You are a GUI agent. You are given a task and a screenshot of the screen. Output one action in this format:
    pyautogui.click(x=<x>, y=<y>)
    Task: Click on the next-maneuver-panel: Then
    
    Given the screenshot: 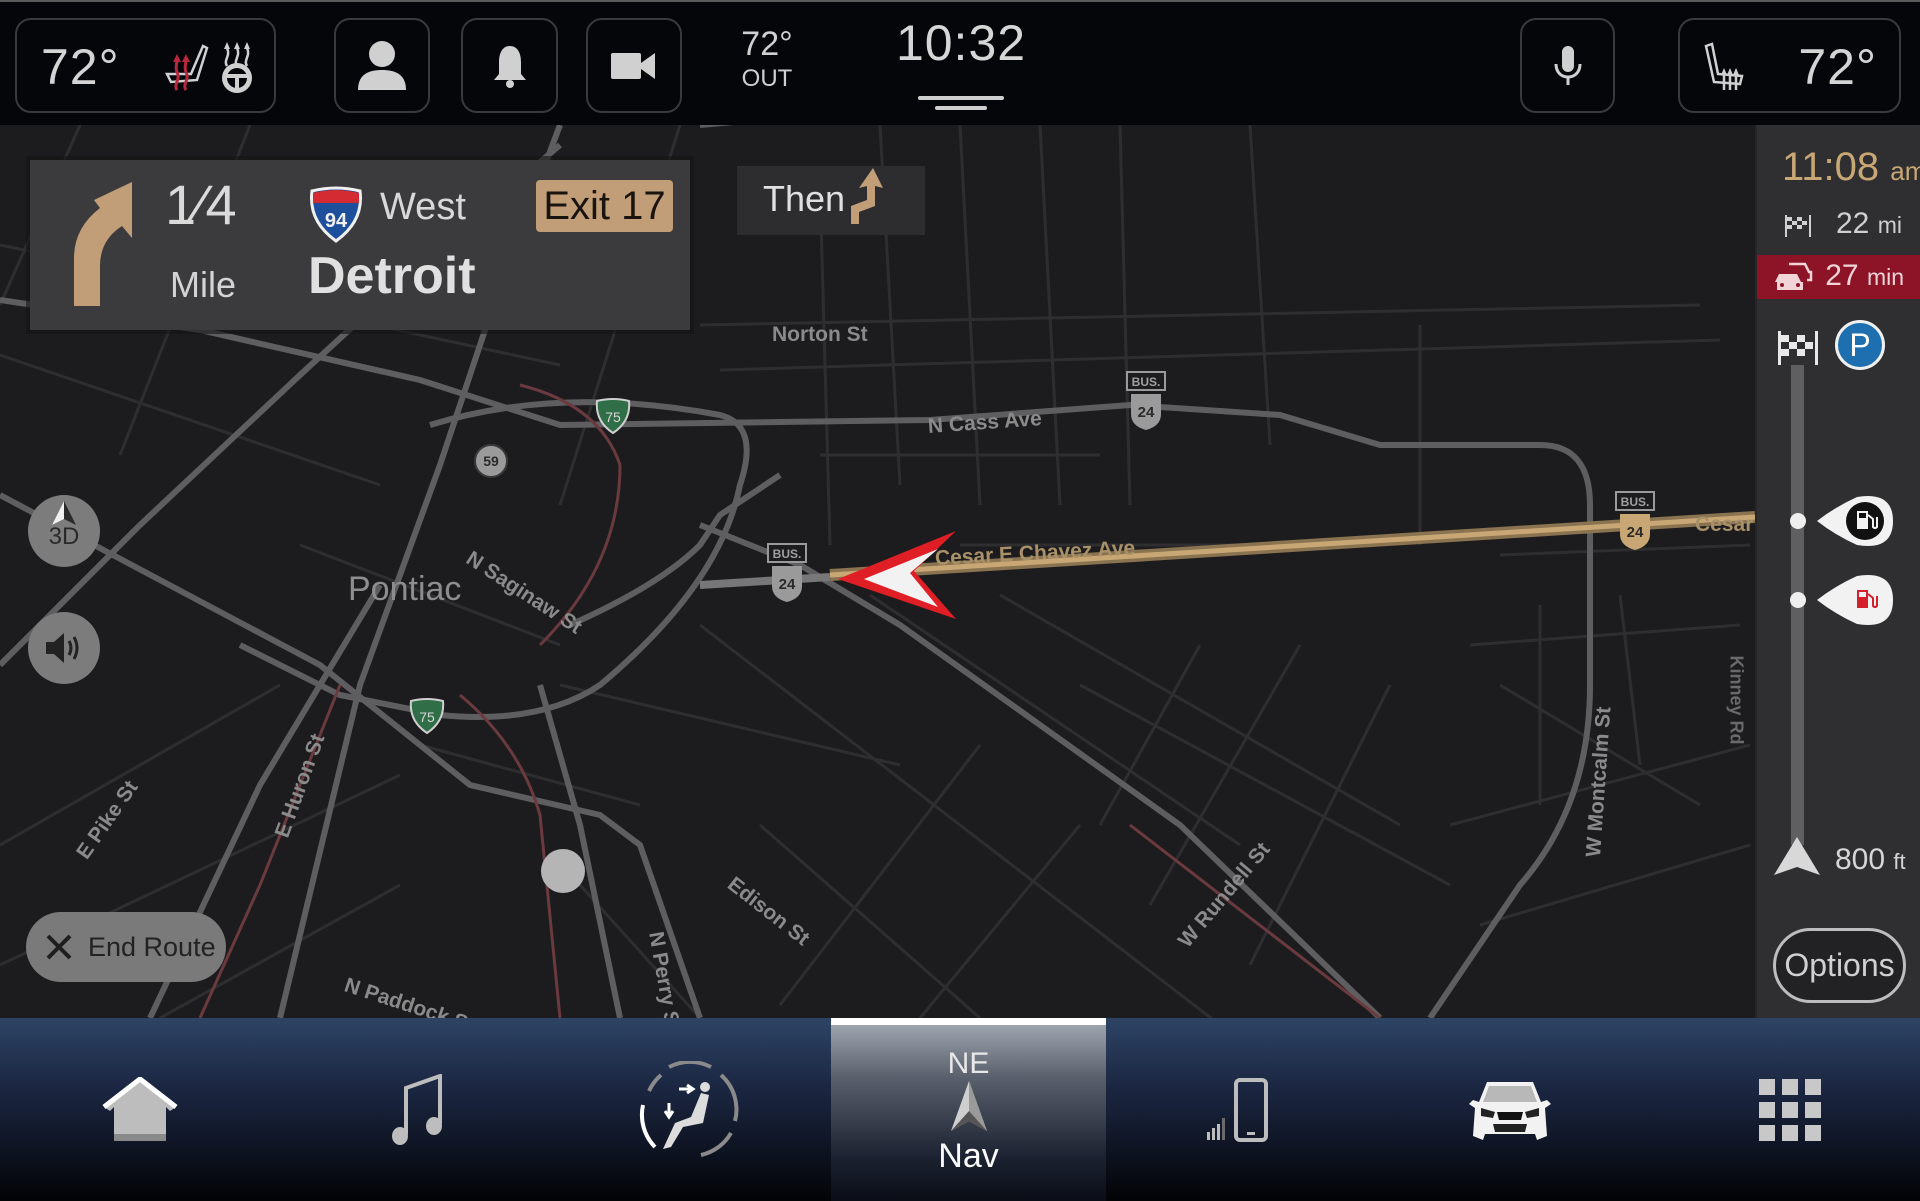 What is the action you would take?
    pyautogui.click(x=831, y=200)
    